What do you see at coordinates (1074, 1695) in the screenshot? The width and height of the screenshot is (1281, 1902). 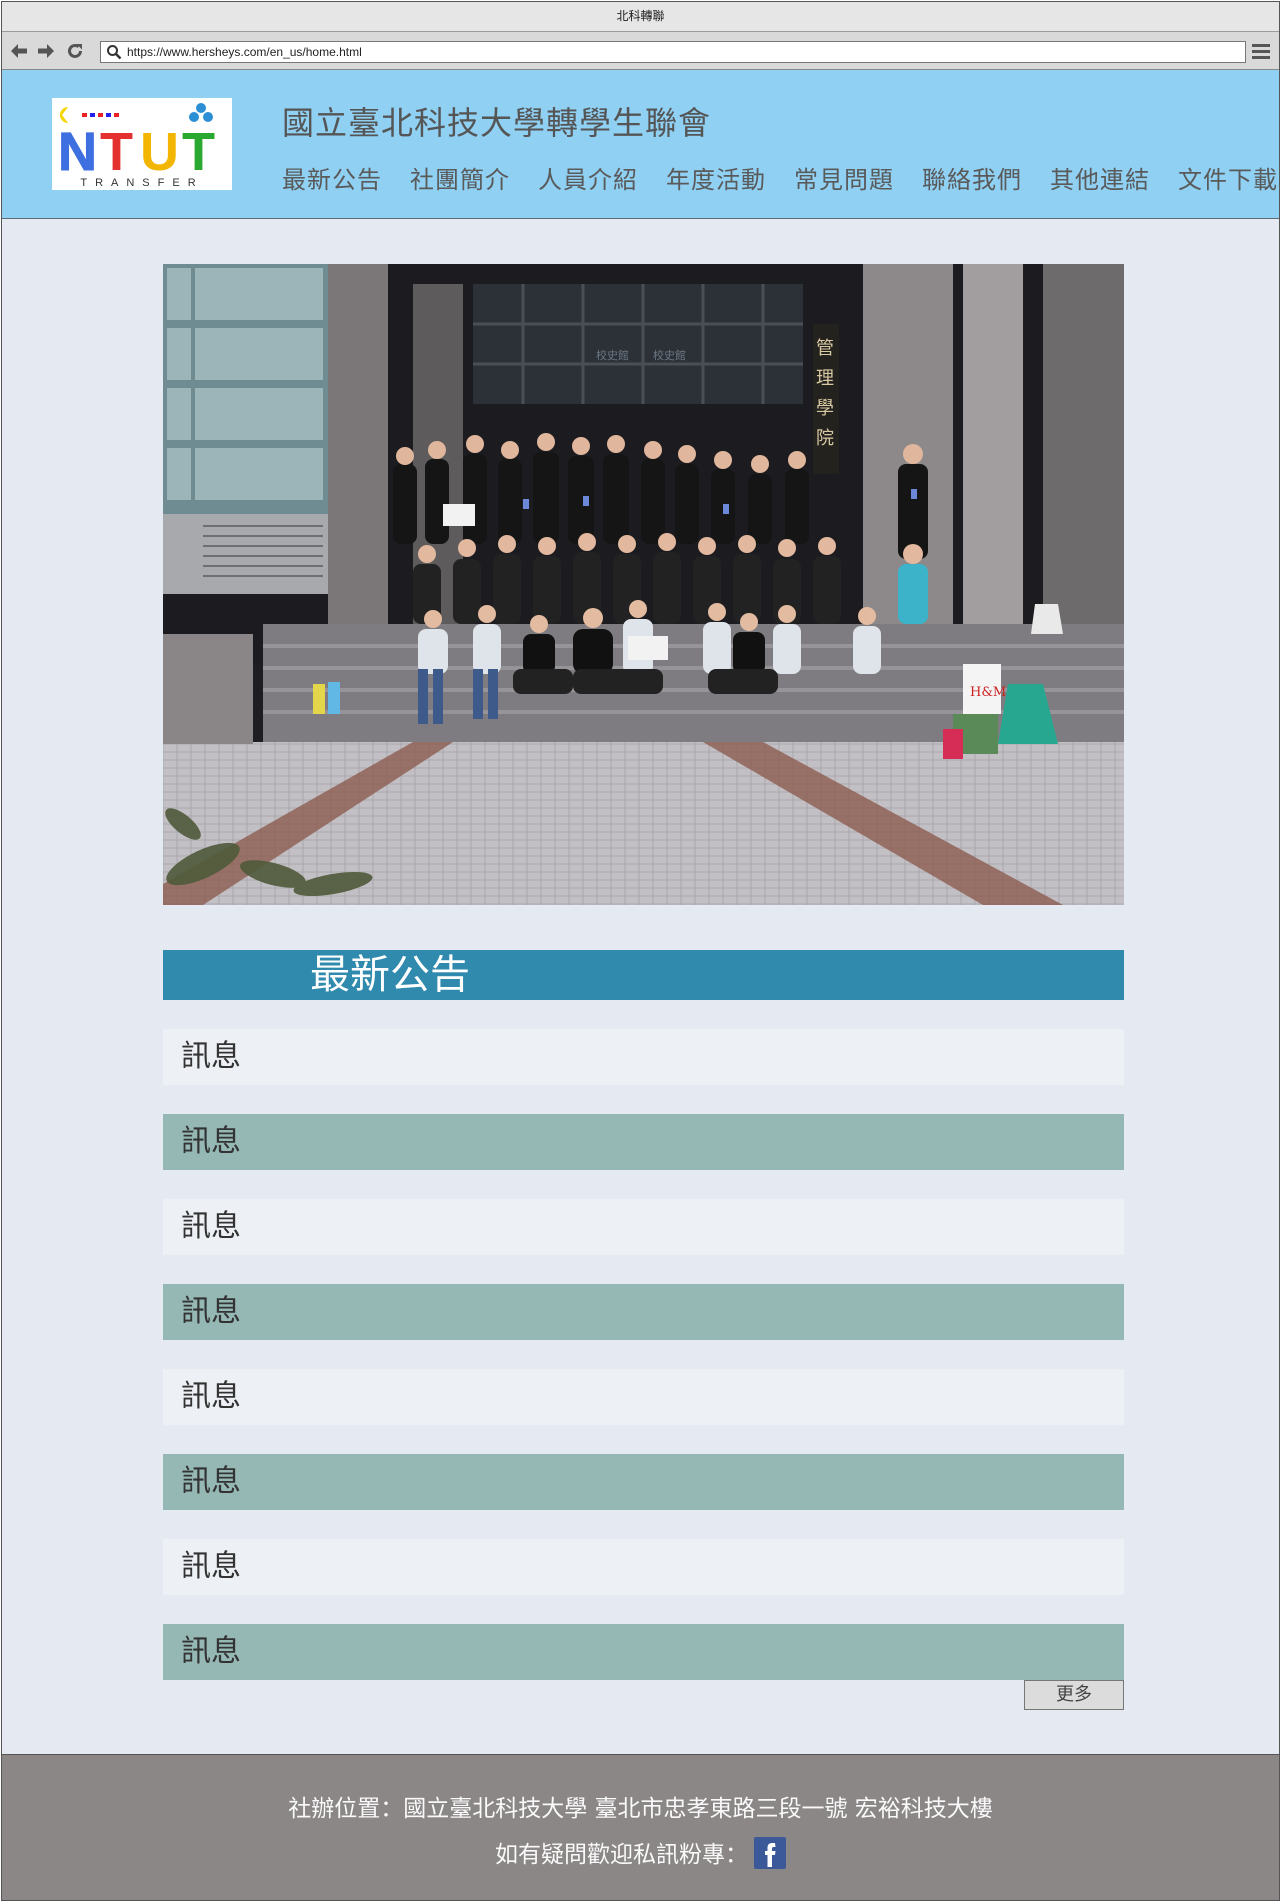 I see `more-button: 更多` at bounding box center [1074, 1695].